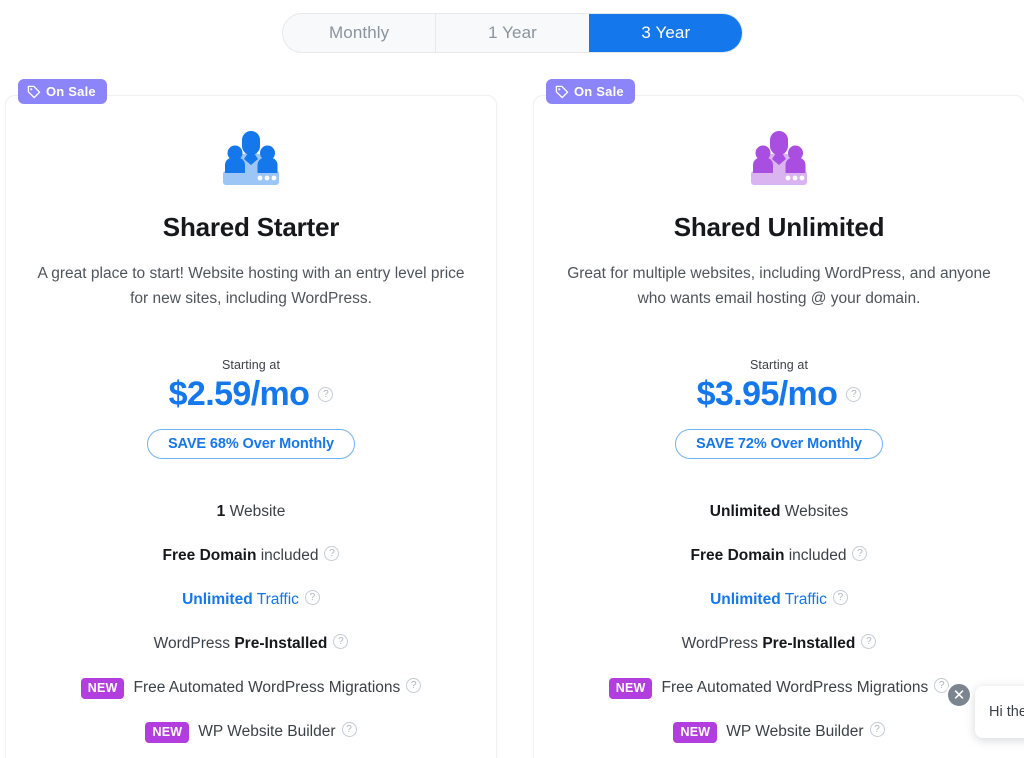  I want to click on term-option-label: 1 Year, so click(512, 32).